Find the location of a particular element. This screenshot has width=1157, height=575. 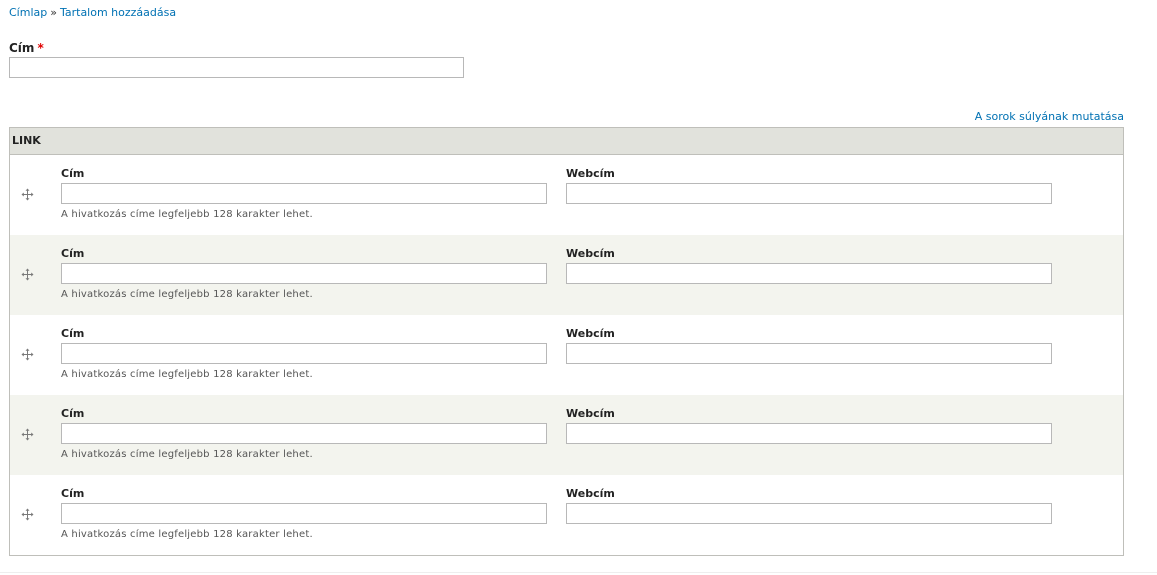

page-bottom-divider is located at coordinates (578, 572).